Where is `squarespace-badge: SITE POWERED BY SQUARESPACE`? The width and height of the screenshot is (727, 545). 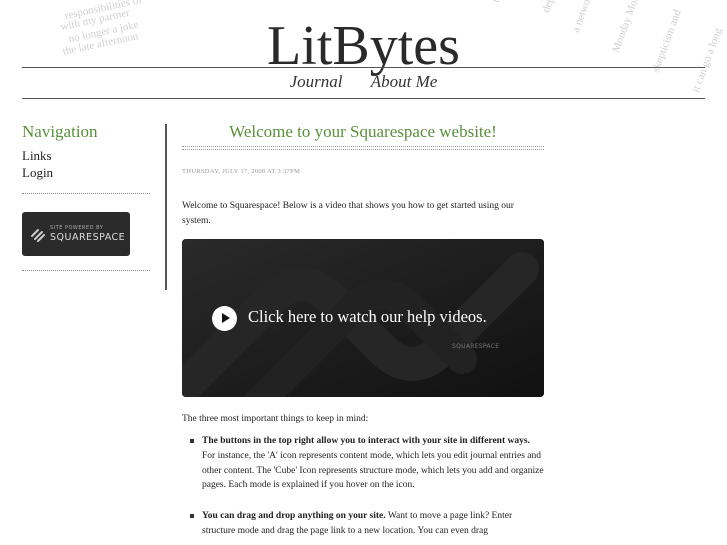 squarespace-badge: SITE POWERED BY SQUARESPACE is located at coordinates (76, 234).